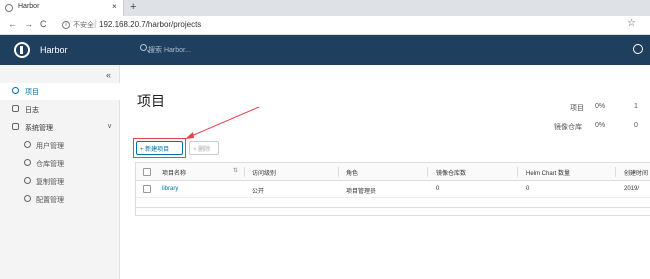 Image resolution: width=650 pixels, height=279 pixels. I want to click on search-input, so click(208, 50).